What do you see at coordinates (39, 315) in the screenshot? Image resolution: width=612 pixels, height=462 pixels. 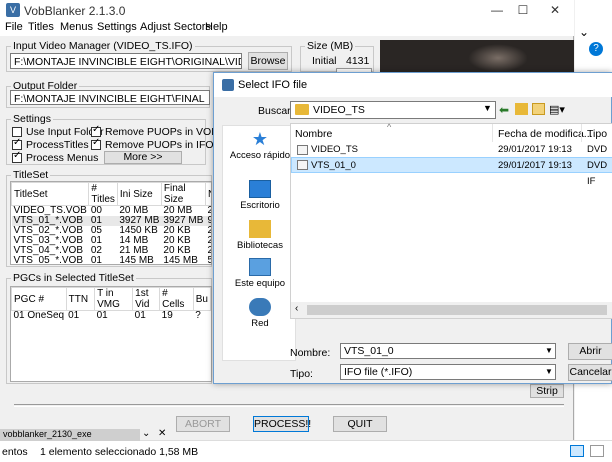 I see `cell: 01 OneSeq` at bounding box center [39, 315].